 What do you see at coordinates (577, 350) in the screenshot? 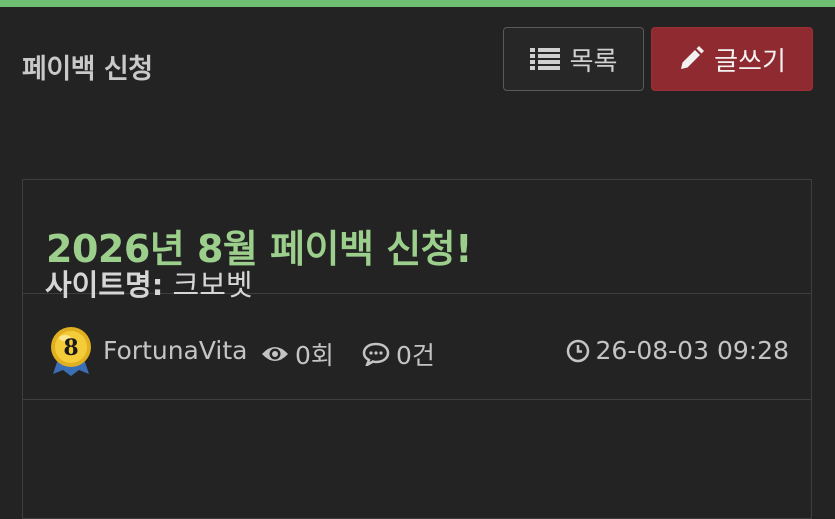
I see `clock-icon` at bounding box center [577, 350].